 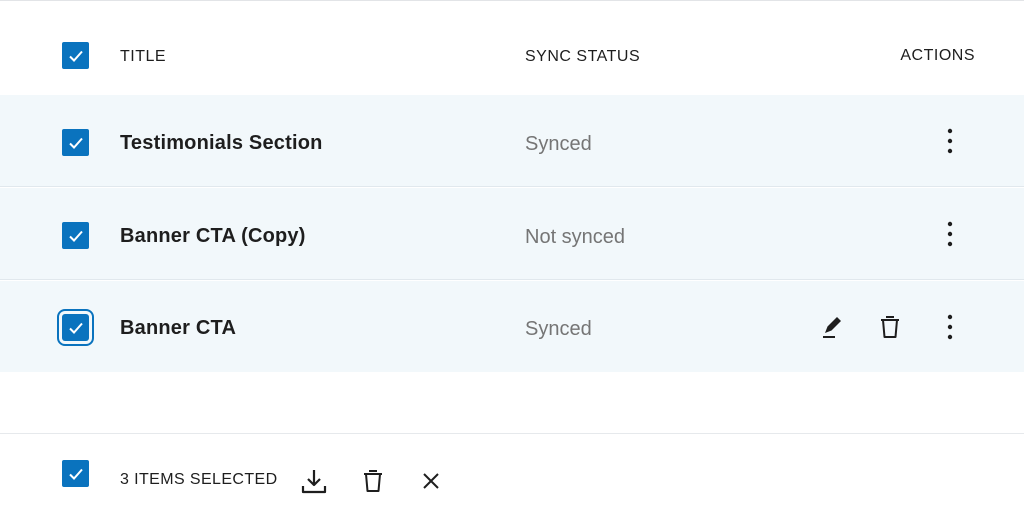 I want to click on column-header-actions: ACTIONS, so click(x=937, y=55).